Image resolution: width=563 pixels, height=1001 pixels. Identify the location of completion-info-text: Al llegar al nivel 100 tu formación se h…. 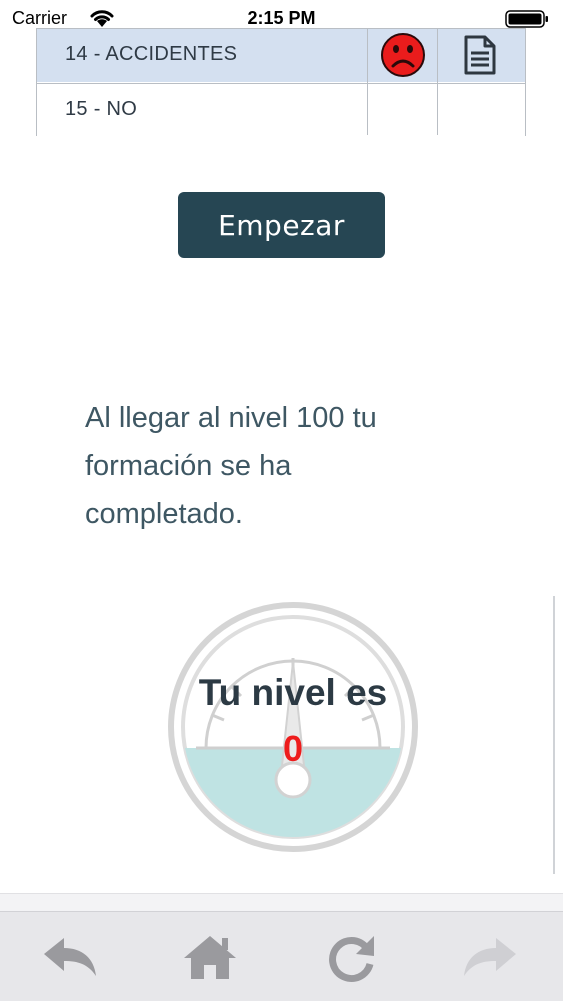
(265, 466).